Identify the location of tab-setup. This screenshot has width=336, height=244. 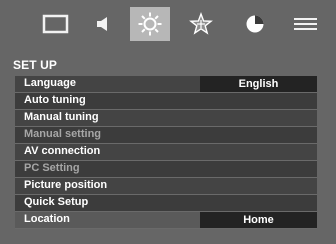
(150, 24).